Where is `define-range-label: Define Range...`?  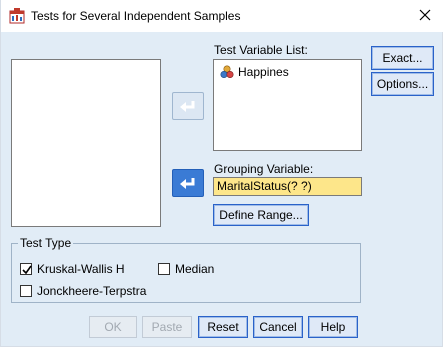
define-range-label: Define Range... is located at coordinates (261, 215).